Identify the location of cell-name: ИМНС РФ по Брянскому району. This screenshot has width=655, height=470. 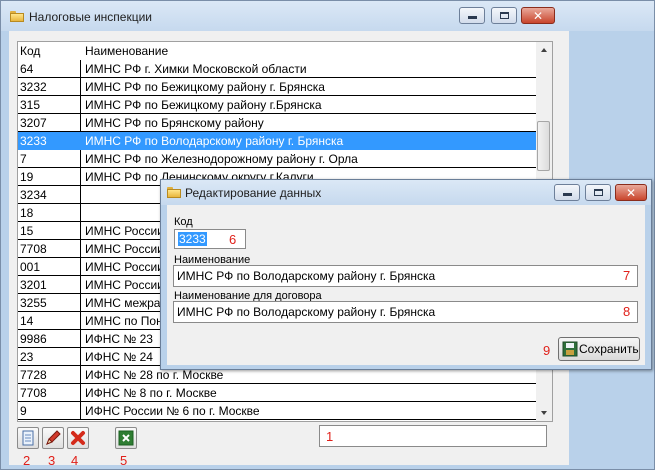
(308, 123).